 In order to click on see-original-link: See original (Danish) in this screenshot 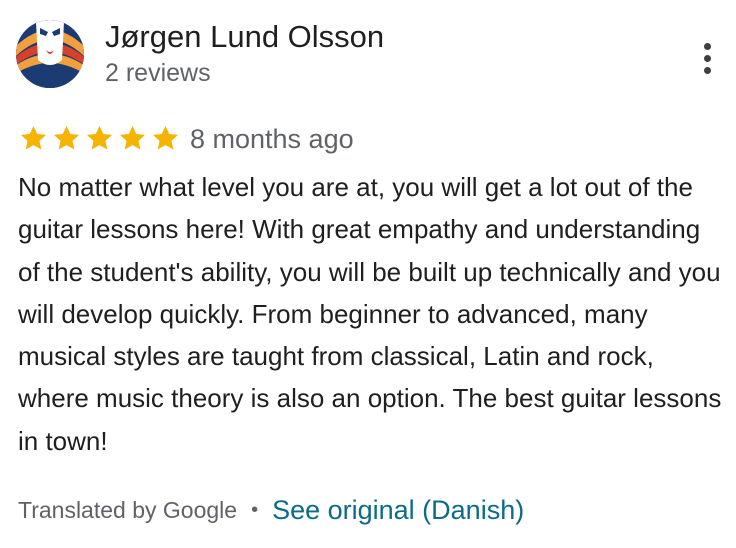, I will do `click(398, 510)`.